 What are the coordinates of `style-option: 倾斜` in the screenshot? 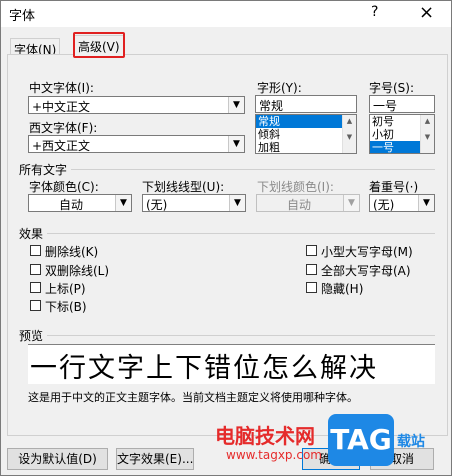 It's located at (306, 134).